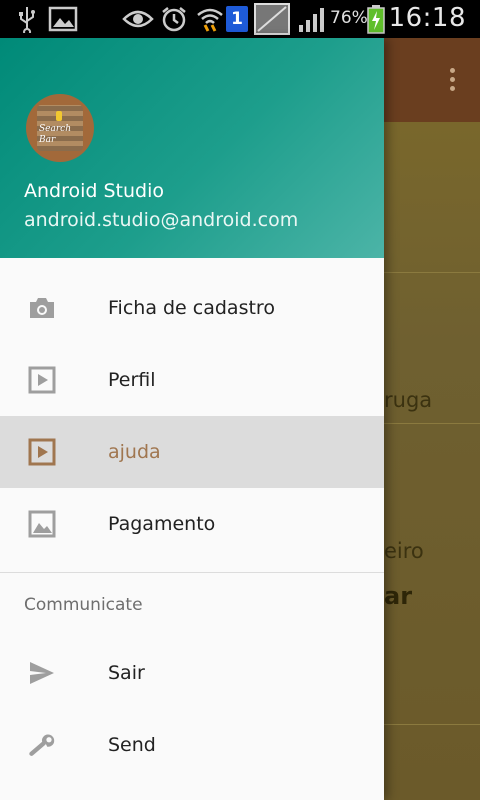 This screenshot has width=480, height=800. What do you see at coordinates (132, 745) in the screenshot?
I see `menu-item-label: Send` at bounding box center [132, 745].